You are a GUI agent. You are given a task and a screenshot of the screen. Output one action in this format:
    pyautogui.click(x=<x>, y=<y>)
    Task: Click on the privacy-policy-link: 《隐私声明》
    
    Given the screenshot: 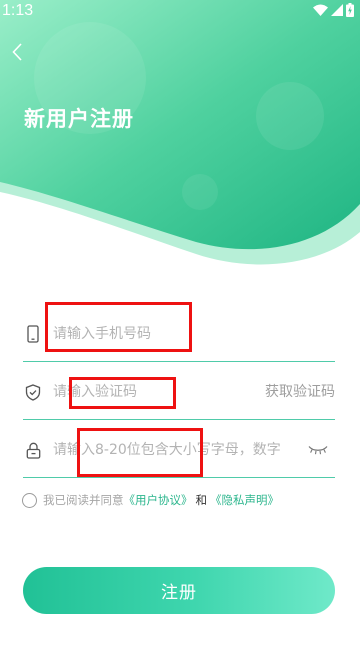 What is the action you would take?
    pyautogui.click(x=244, y=500)
    